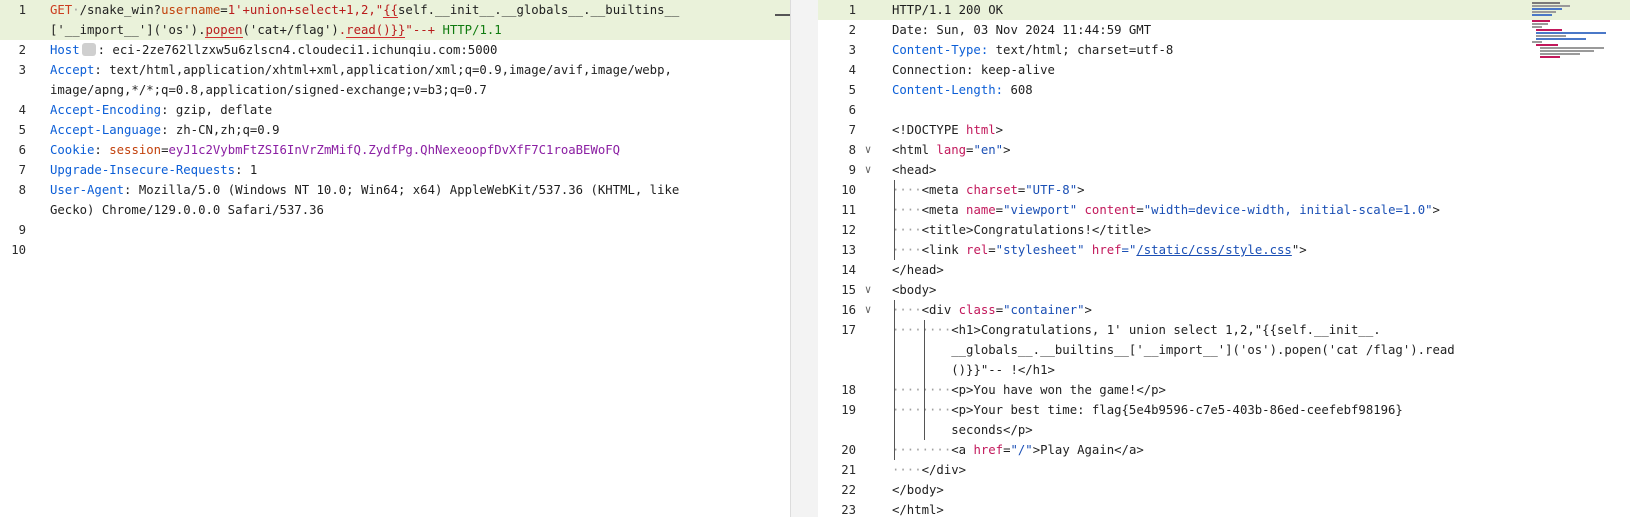  I want to click on header-key: Accept, so click(72, 70).